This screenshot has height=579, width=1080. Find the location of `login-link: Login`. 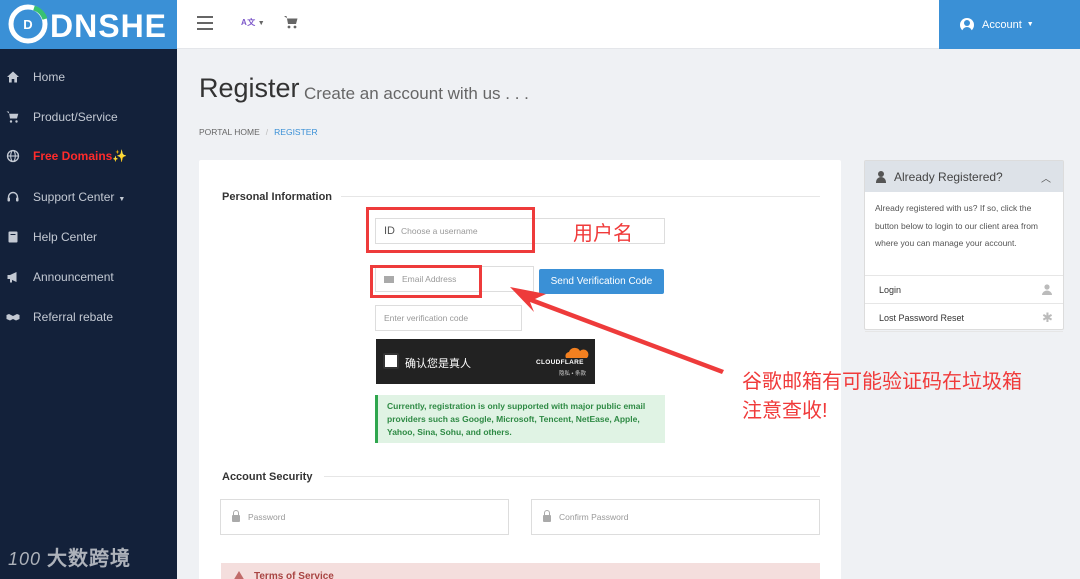

login-link: Login is located at coordinates (964, 290).